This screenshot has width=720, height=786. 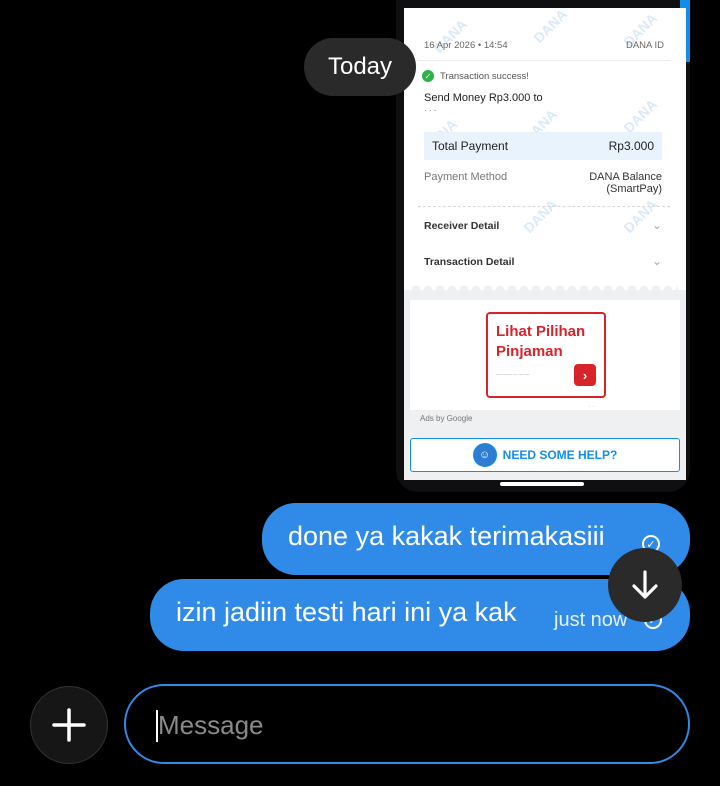 What do you see at coordinates (591, 620) in the screenshot?
I see `message-time: just now` at bounding box center [591, 620].